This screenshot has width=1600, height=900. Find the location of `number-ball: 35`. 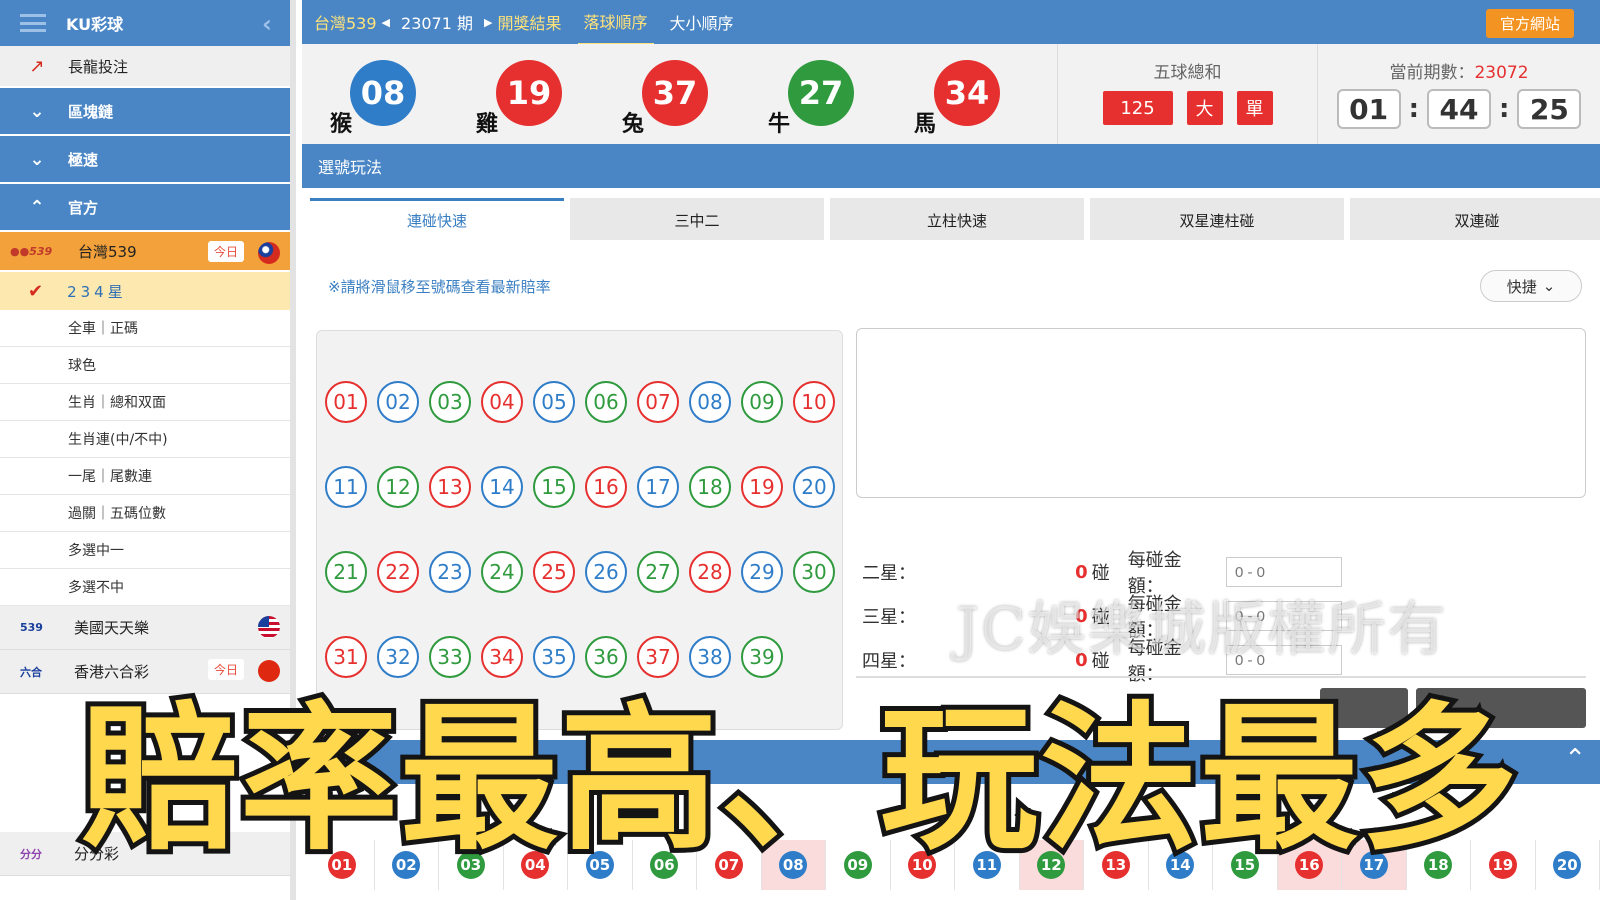

number-ball: 35 is located at coordinates (554, 657).